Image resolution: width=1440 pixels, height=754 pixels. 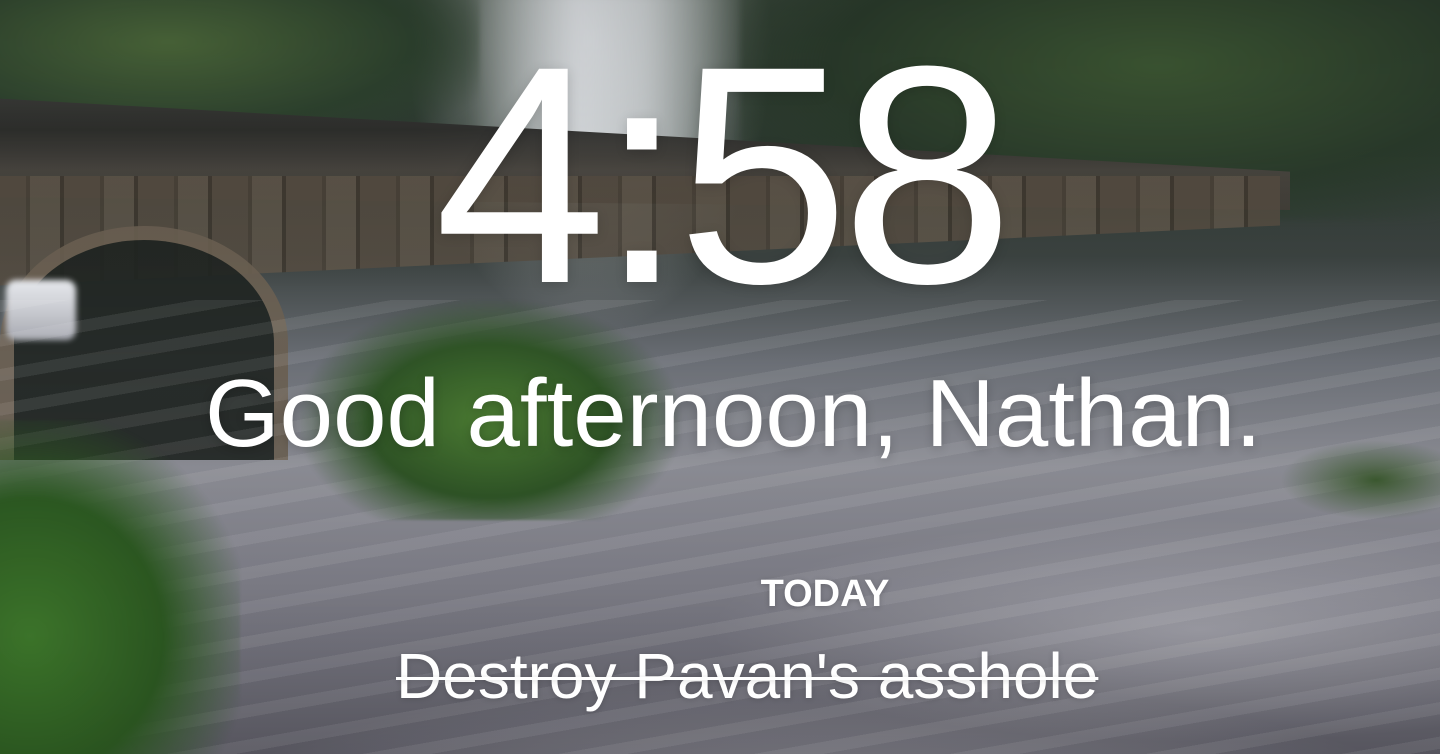 I want to click on greeting-message: Good afternoon, Nathan., so click(x=822, y=414).